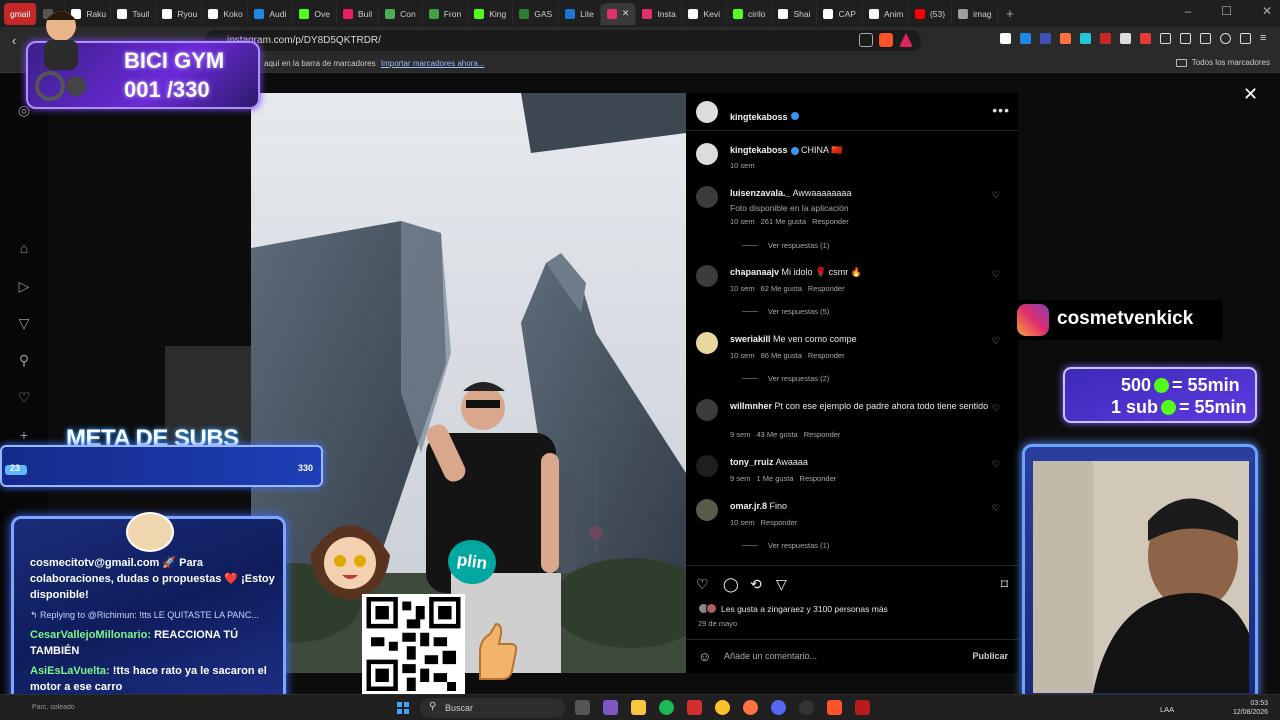 The height and width of the screenshot is (720, 1280). What do you see at coordinates (774, 478) in the screenshot?
I see `comment-likes: 1 Me gusta` at bounding box center [774, 478].